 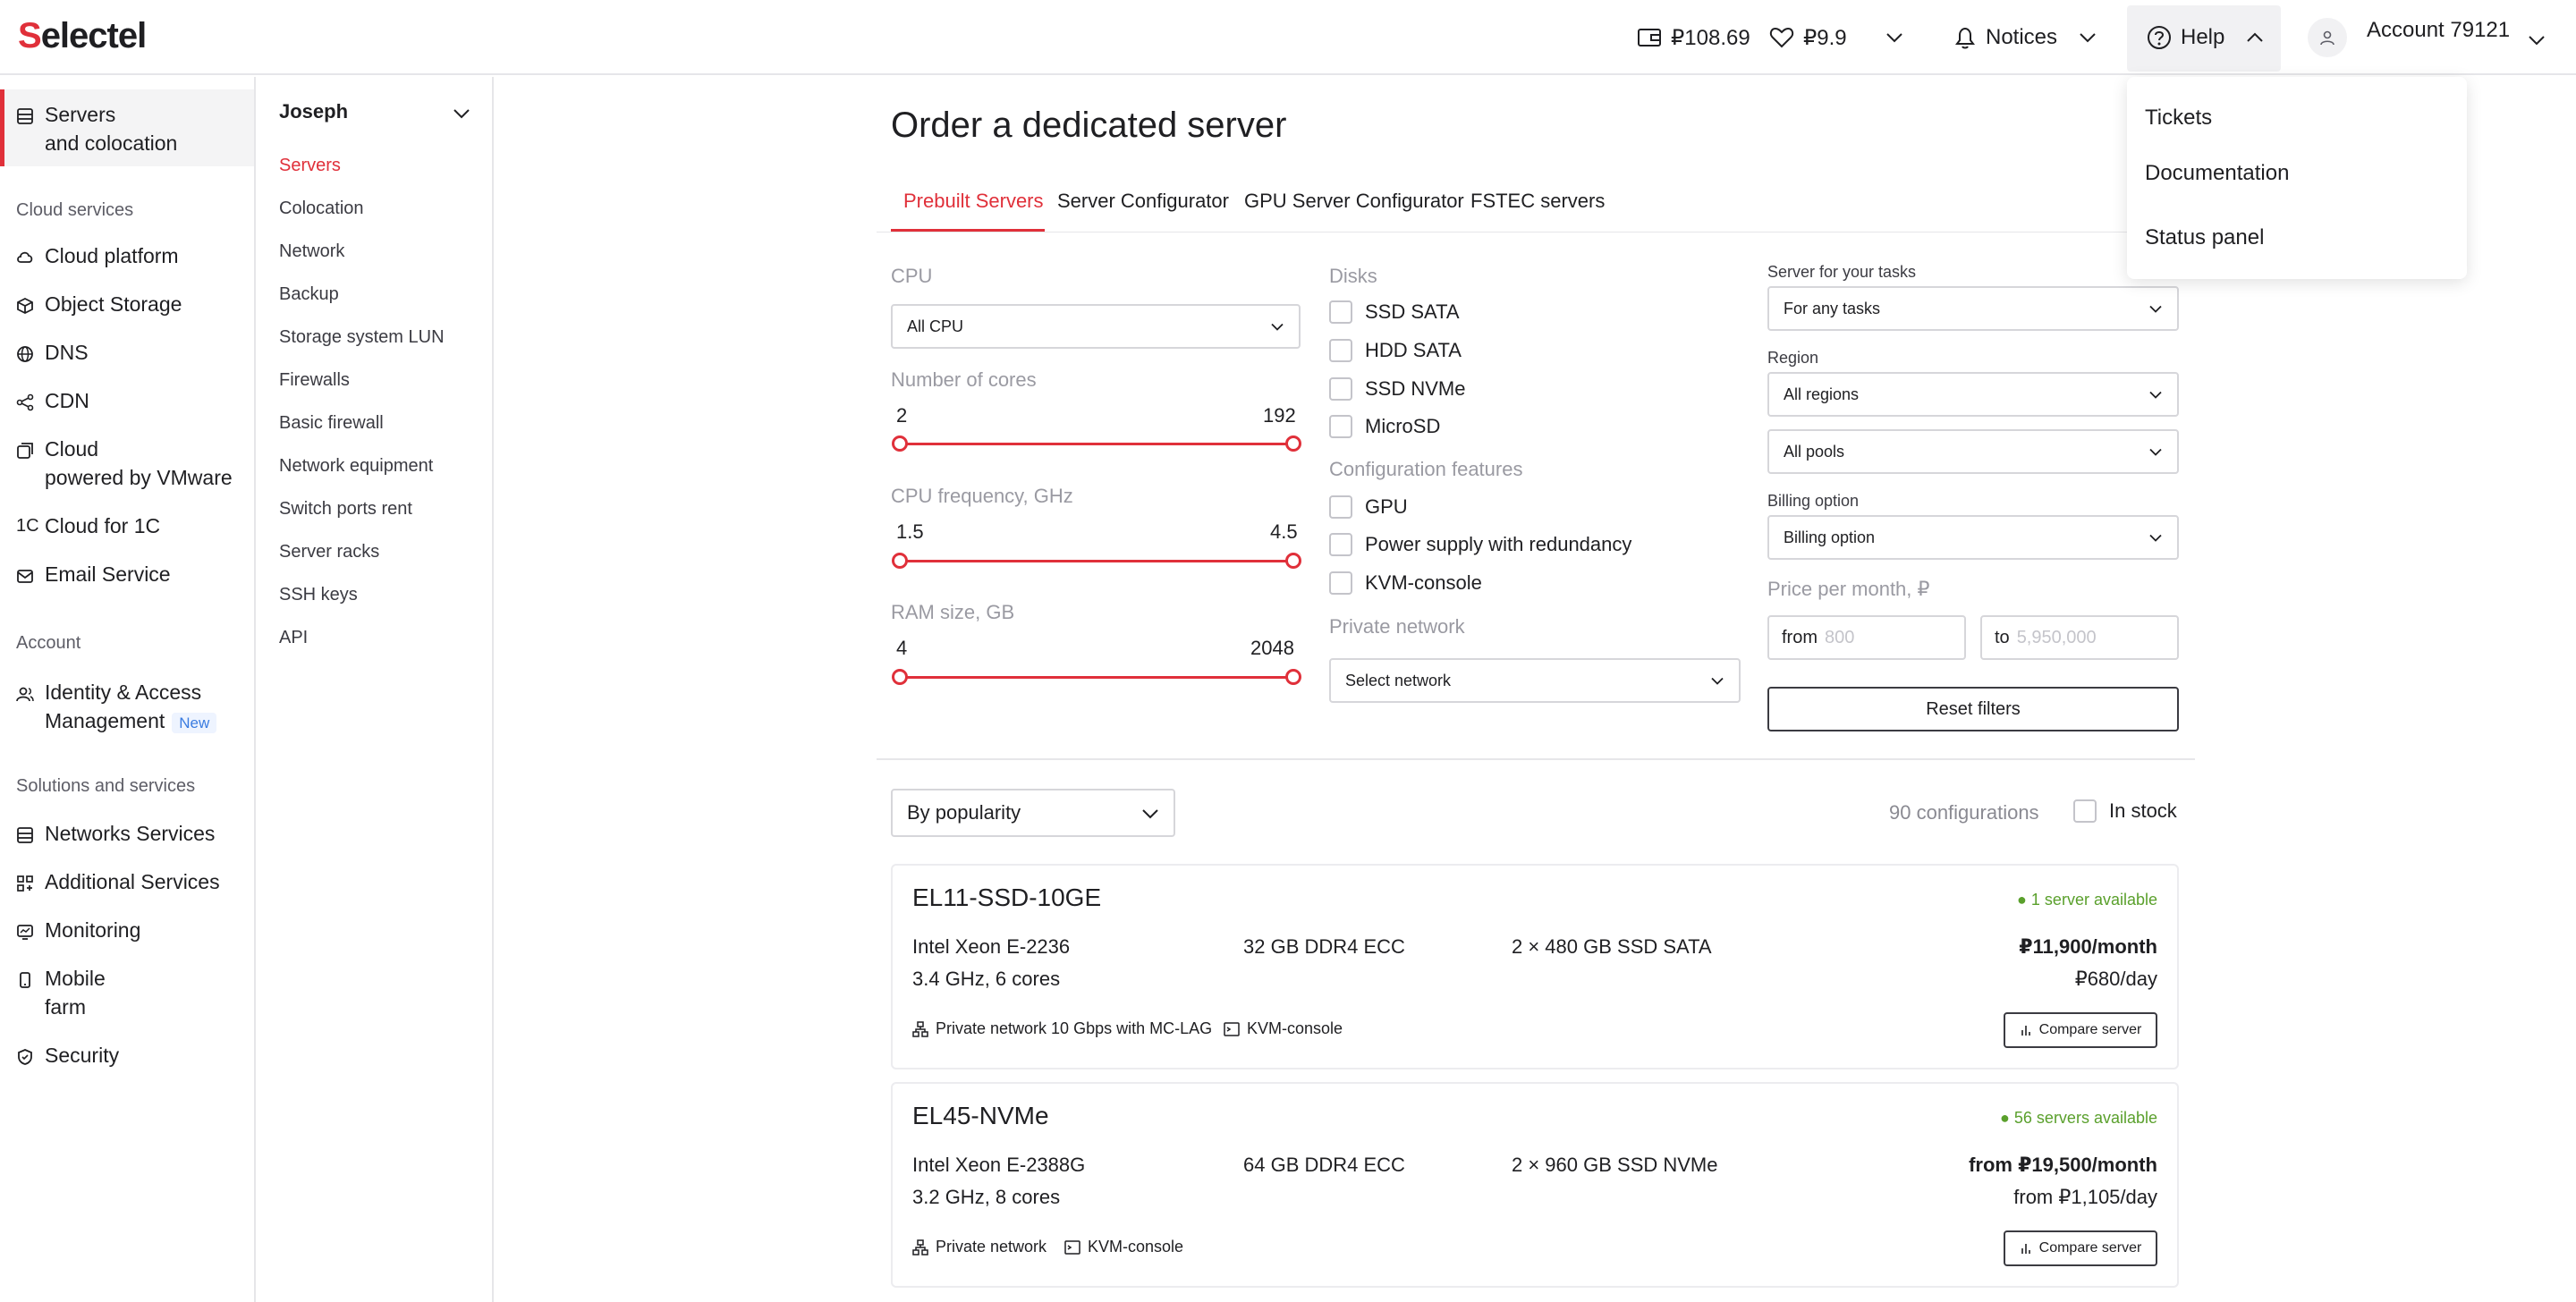 I want to click on account-dropdown-toggle, so click(x=2537, y=40).